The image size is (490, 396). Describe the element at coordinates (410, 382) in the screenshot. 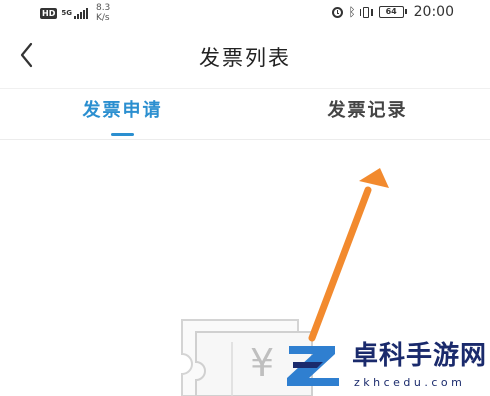

I see `watermark-url: zkhcedu.com` at that location.